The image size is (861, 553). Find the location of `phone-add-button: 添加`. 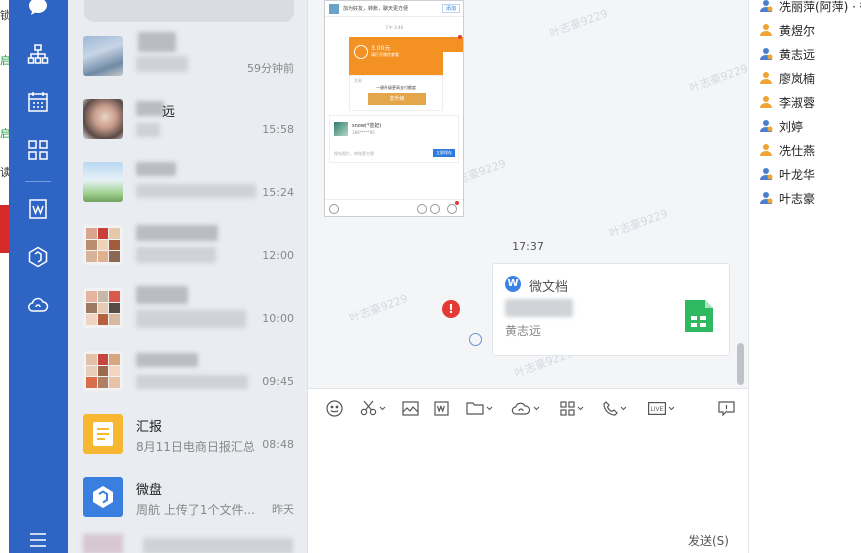

phone-add-button: 添加 is located at coordinates (450, 8).